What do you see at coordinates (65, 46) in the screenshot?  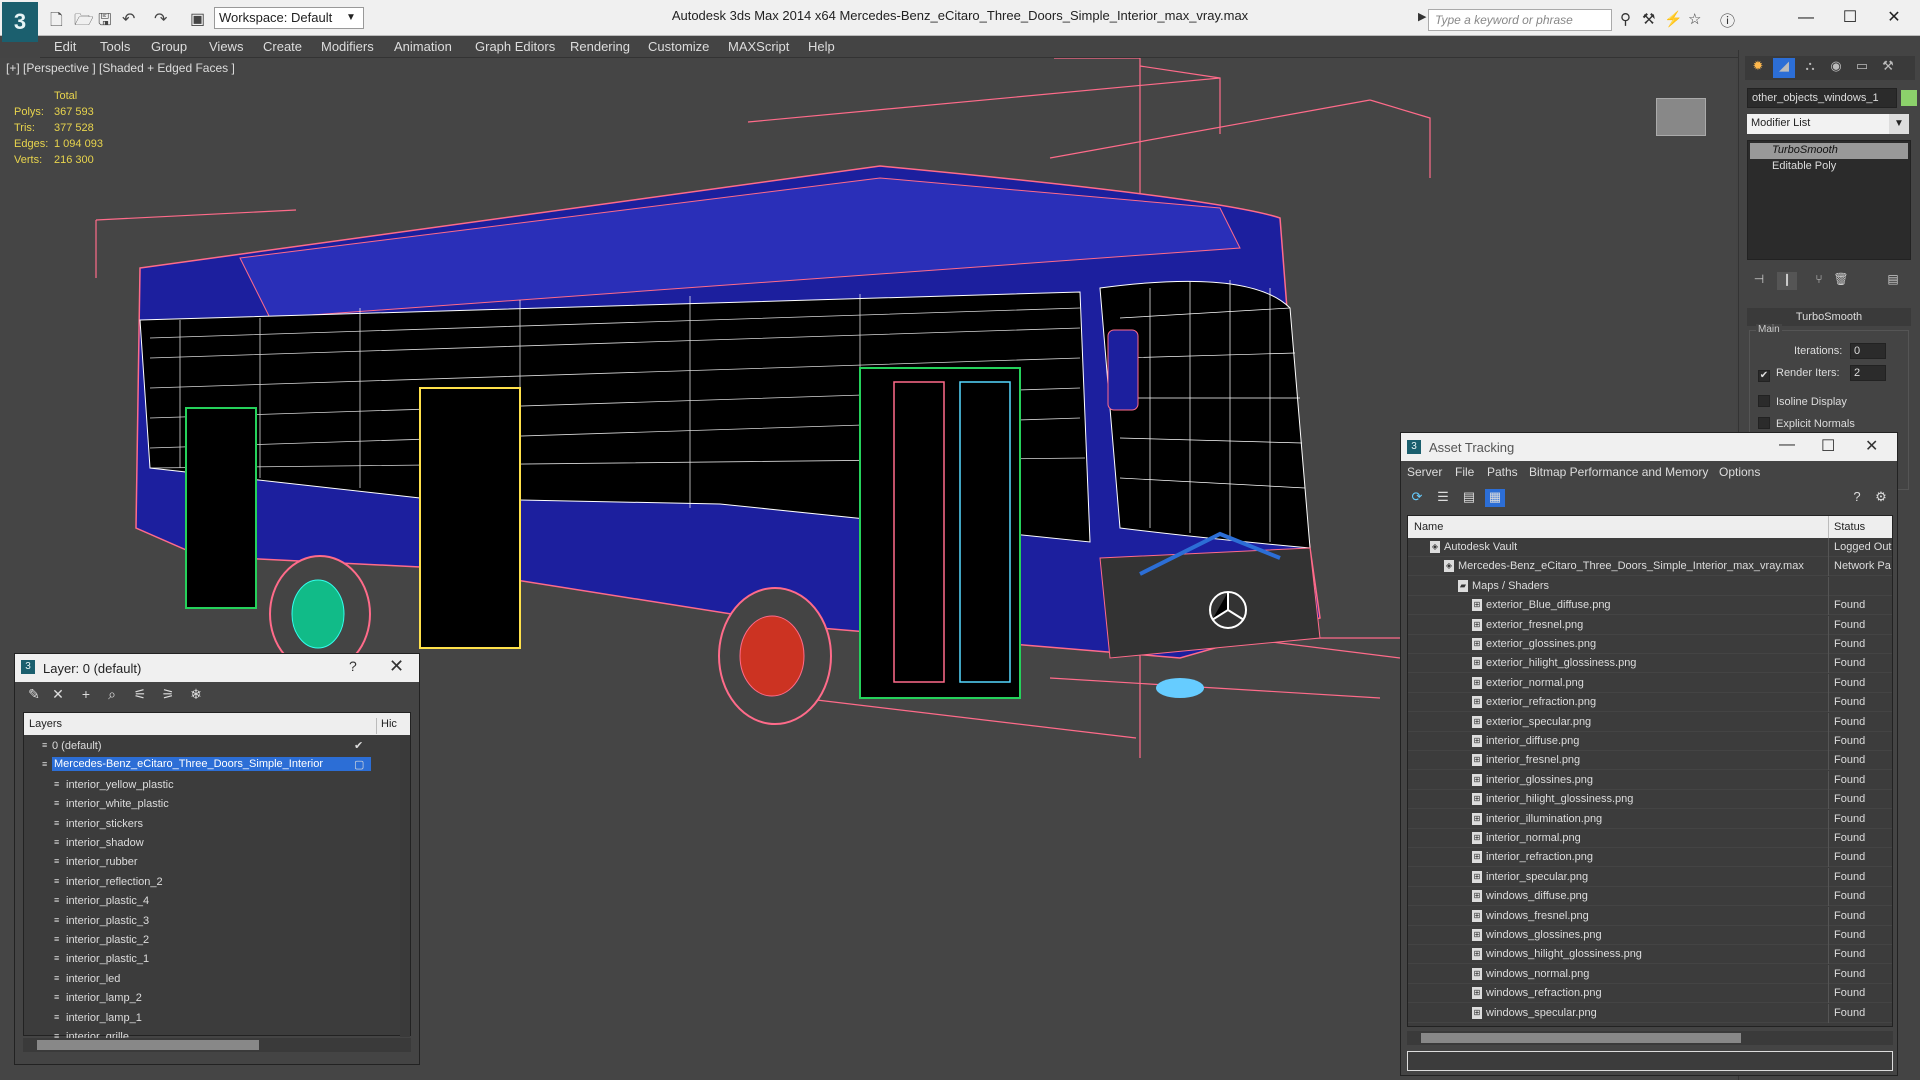 I see `menu-edit: Edit` at bounding box center [65, 46].